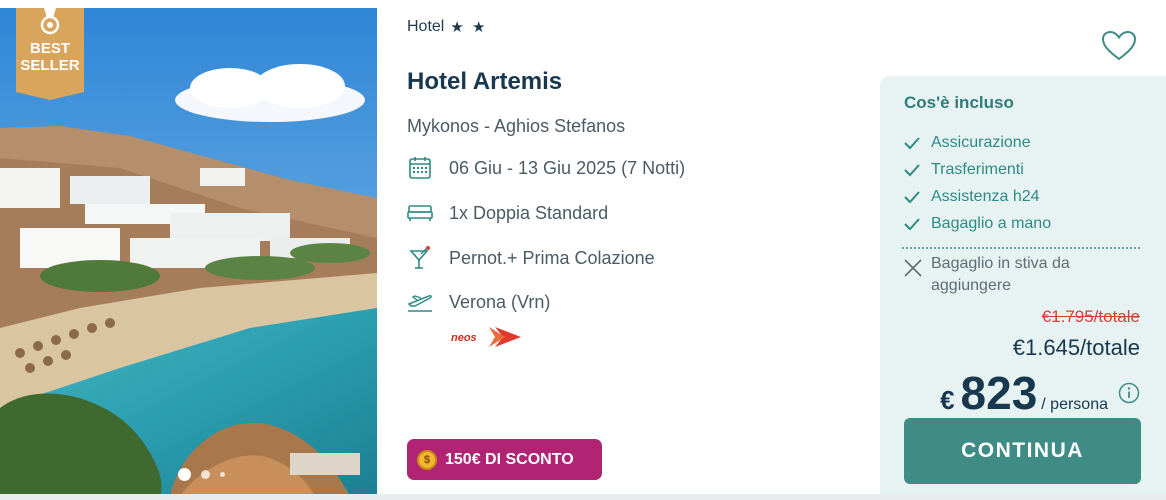  I want to click on airline-logo: neos, so click(486, 337).